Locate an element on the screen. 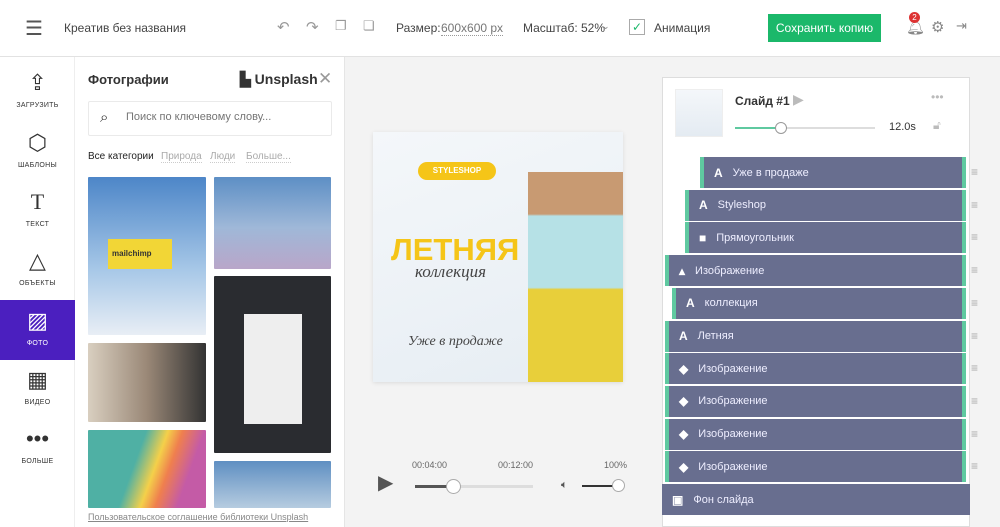 This screenshot has width=1000, height=527. photo-sky is located at coordinates (272, 484).